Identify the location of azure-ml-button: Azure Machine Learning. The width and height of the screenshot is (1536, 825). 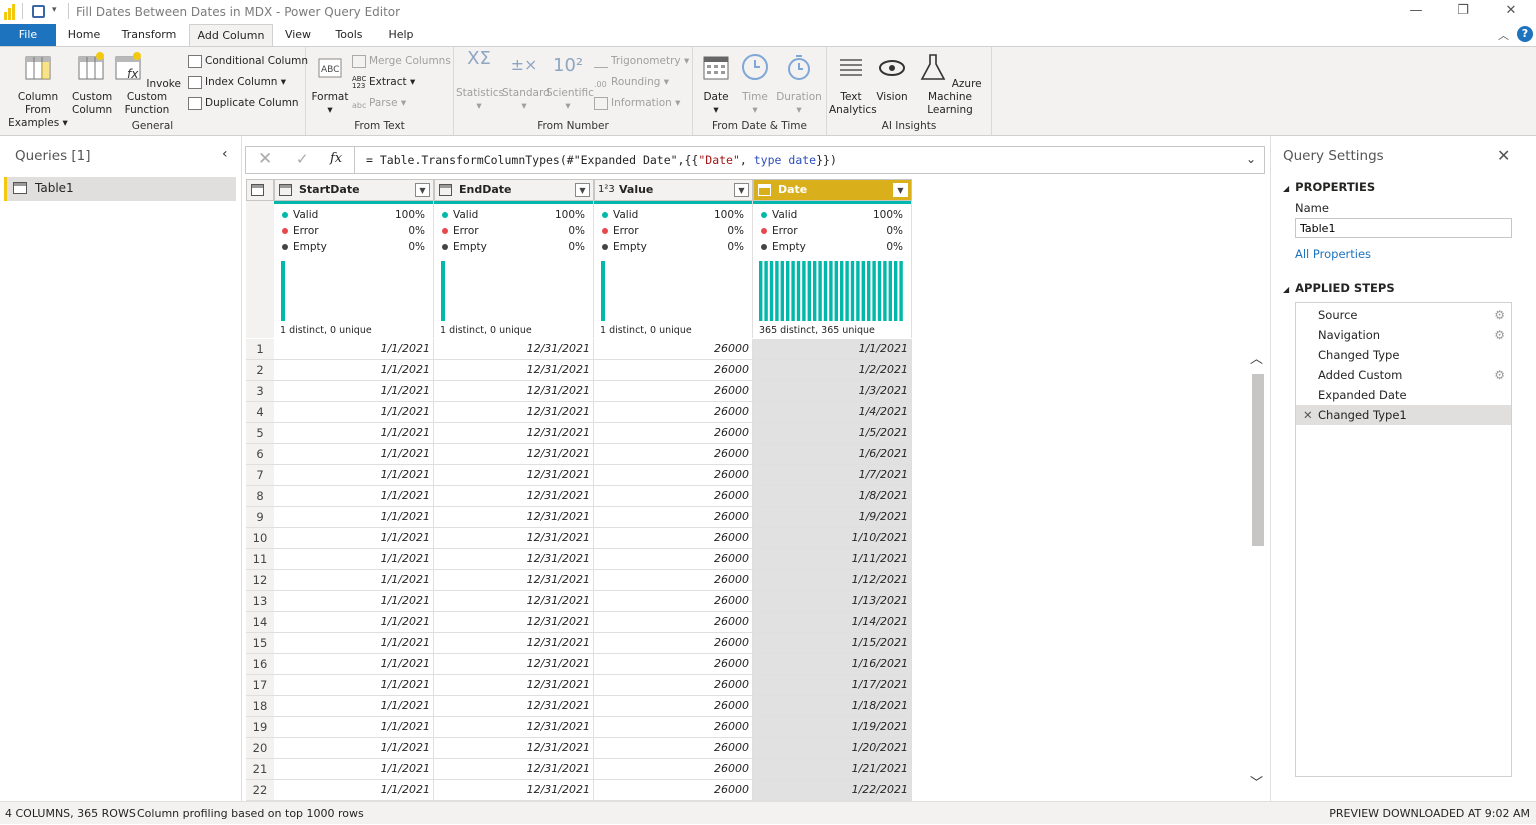
(950, 84).